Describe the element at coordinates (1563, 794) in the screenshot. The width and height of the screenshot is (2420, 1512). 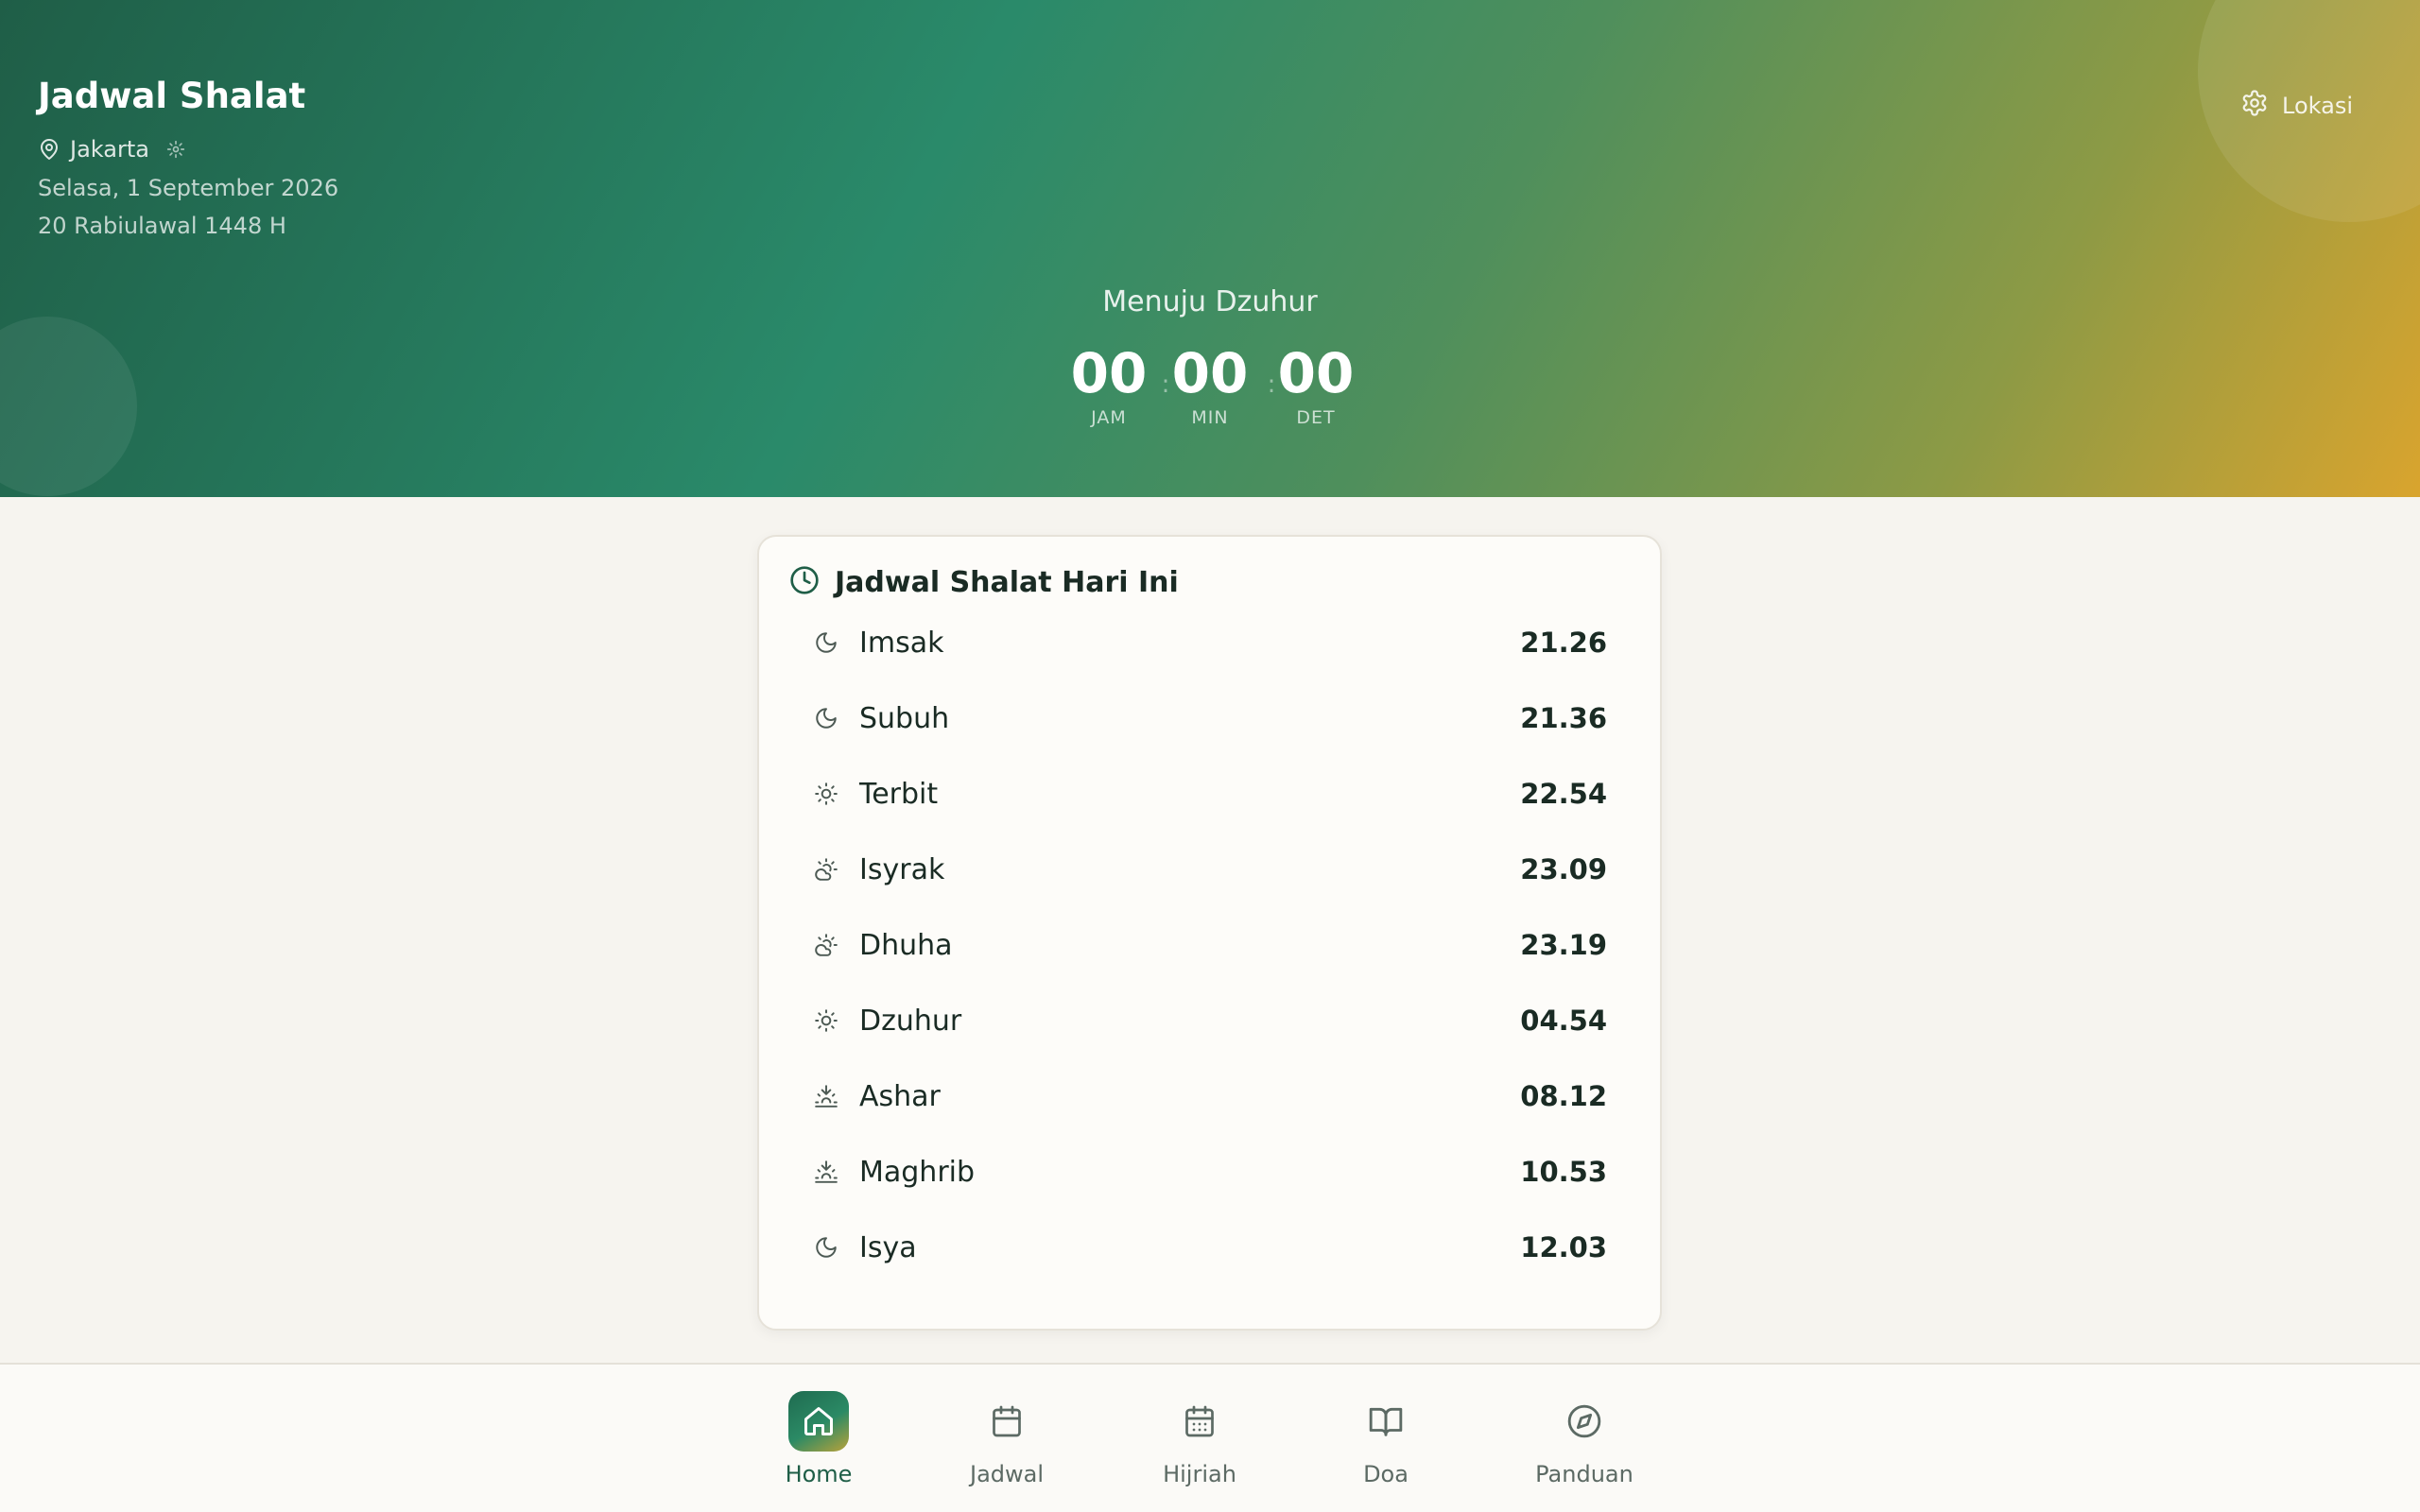
I see `prayer-time: 22.54` at that location.